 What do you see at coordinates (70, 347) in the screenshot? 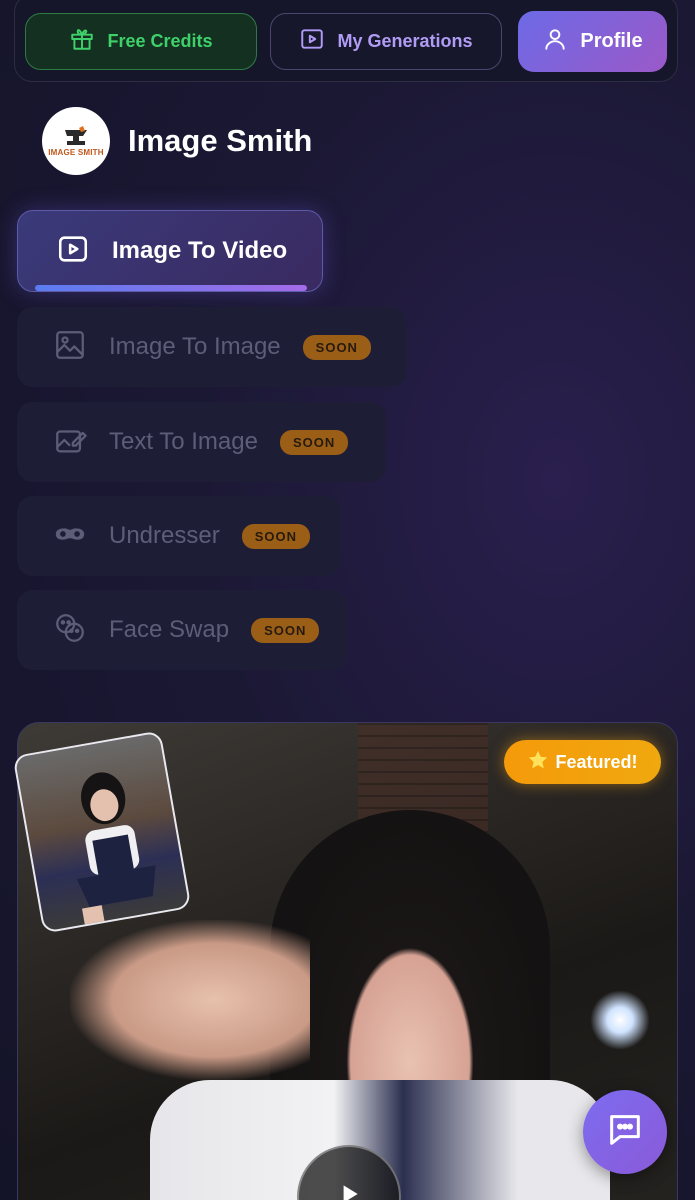
I see `image-icon` at bounding box center [70, 347].